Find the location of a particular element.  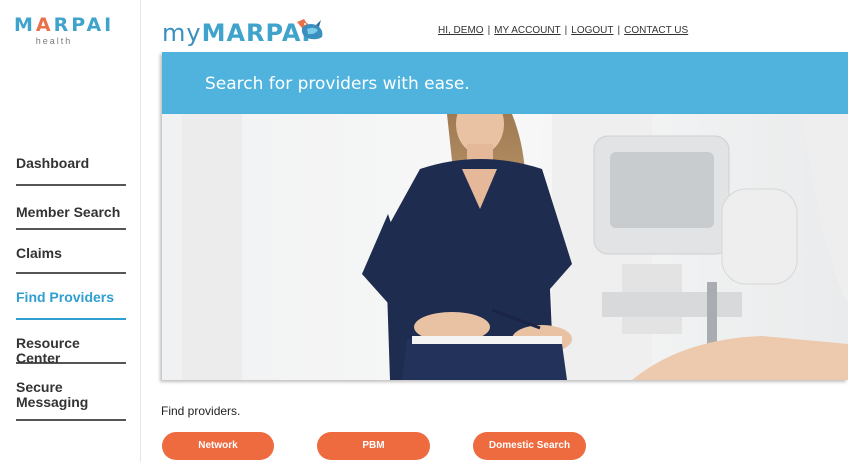

contact-us-link: CONTACT US is located at coordinates (656, 30).